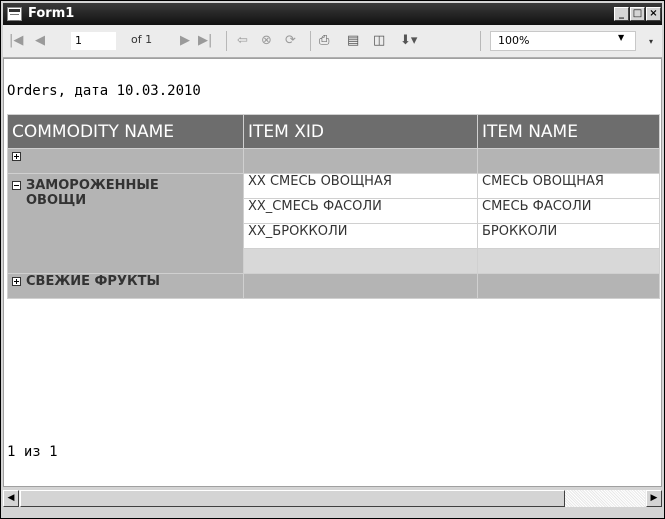  I want to click on scrollbar-thumb, so click(292, 498).